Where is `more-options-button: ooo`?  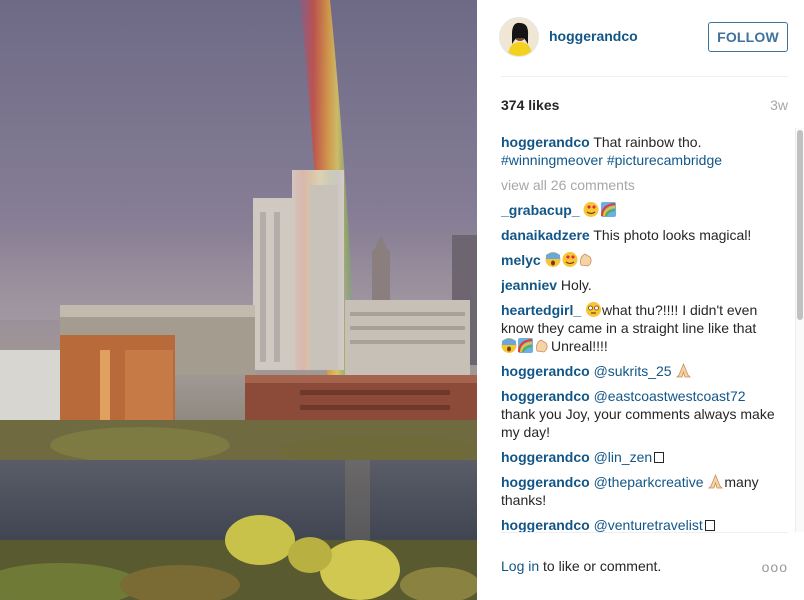 more-options-button: ooo is located at coordinates (775, 567).